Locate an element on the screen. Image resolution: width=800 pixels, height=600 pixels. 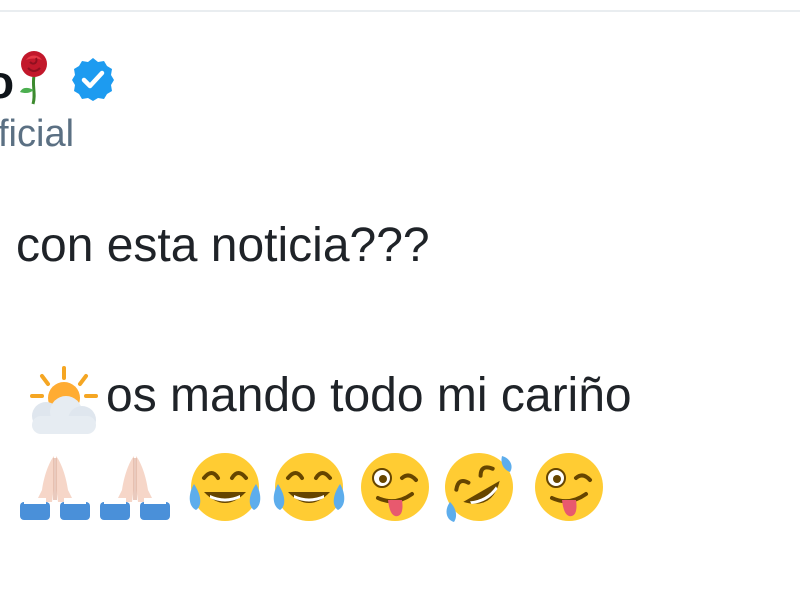
sun-behind-cloud-icon is located at coordinates (64, 400).